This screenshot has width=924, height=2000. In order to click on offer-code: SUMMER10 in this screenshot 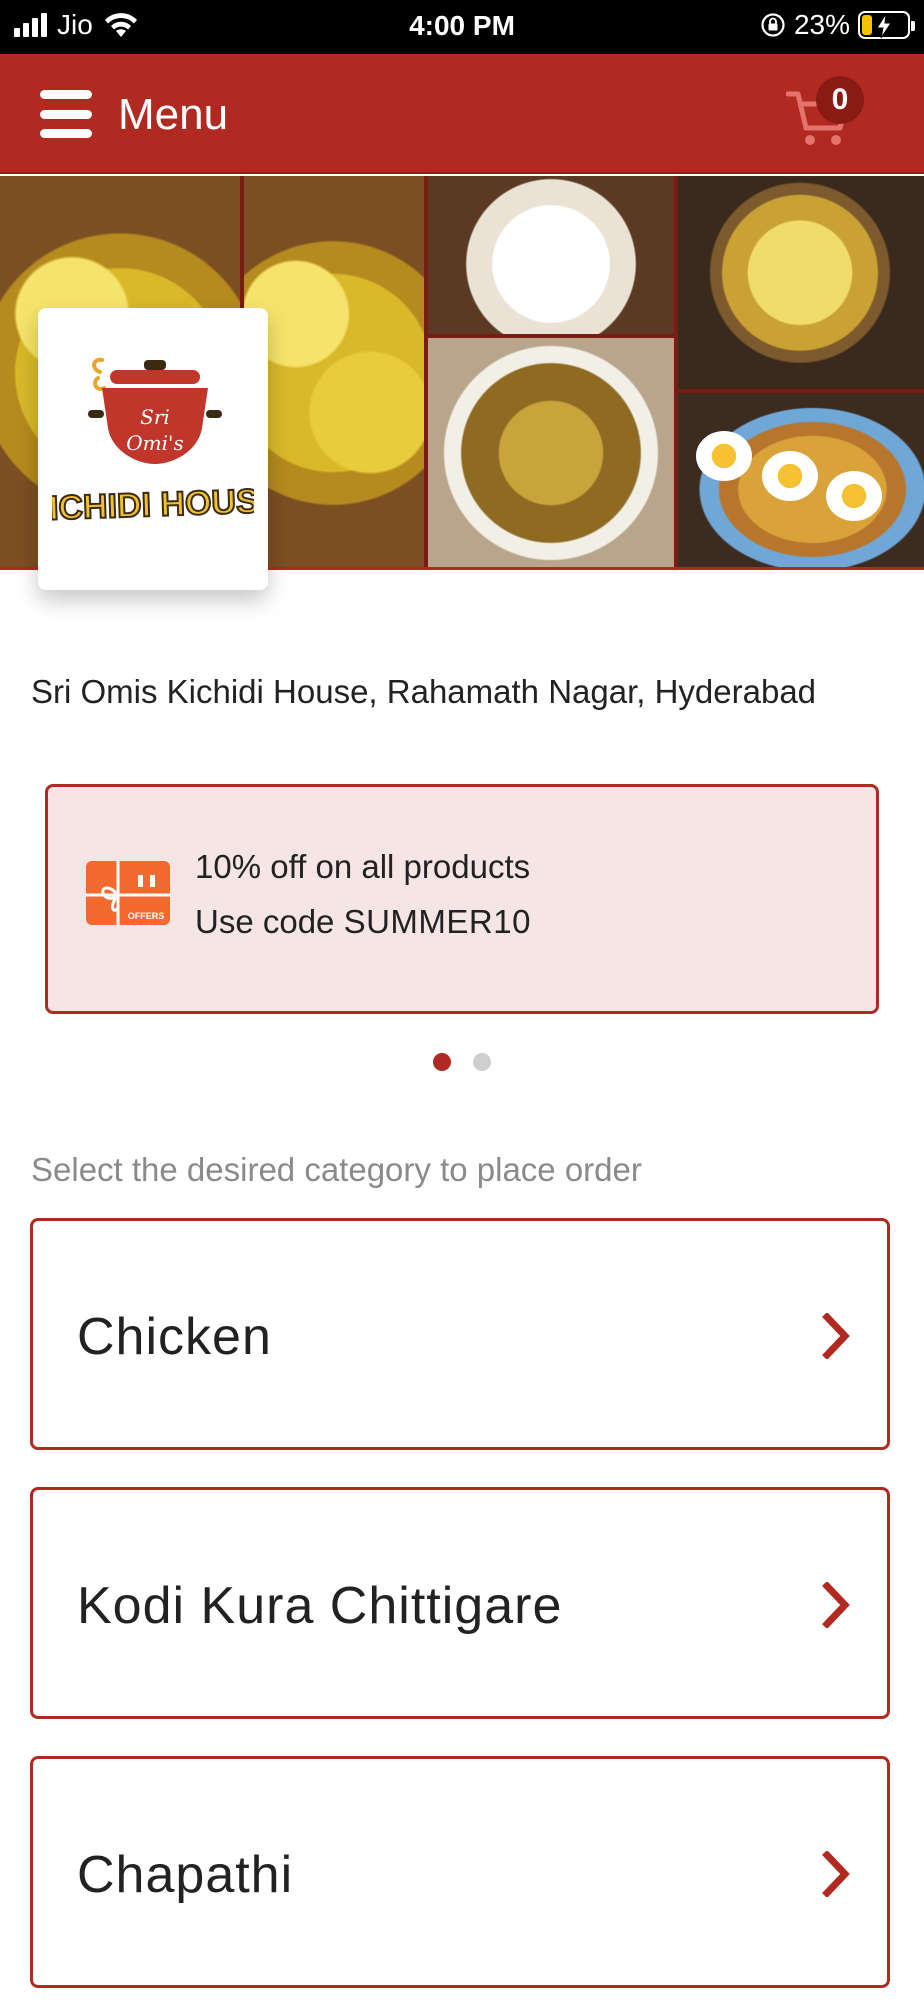, I will do `click(437, 921)`.